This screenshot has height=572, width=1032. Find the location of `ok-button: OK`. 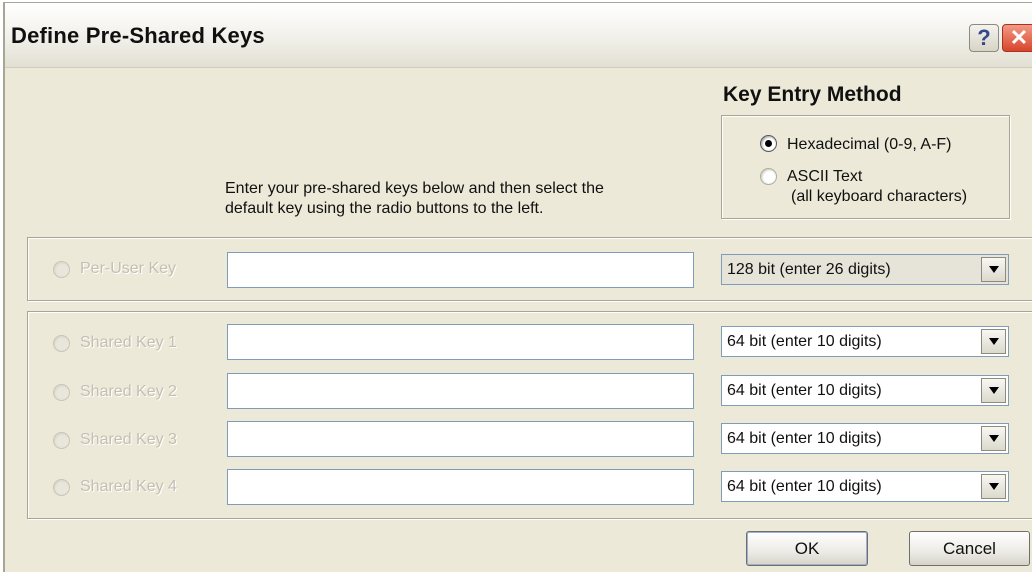

ok-button: OK is located at coordinates (807, 548).